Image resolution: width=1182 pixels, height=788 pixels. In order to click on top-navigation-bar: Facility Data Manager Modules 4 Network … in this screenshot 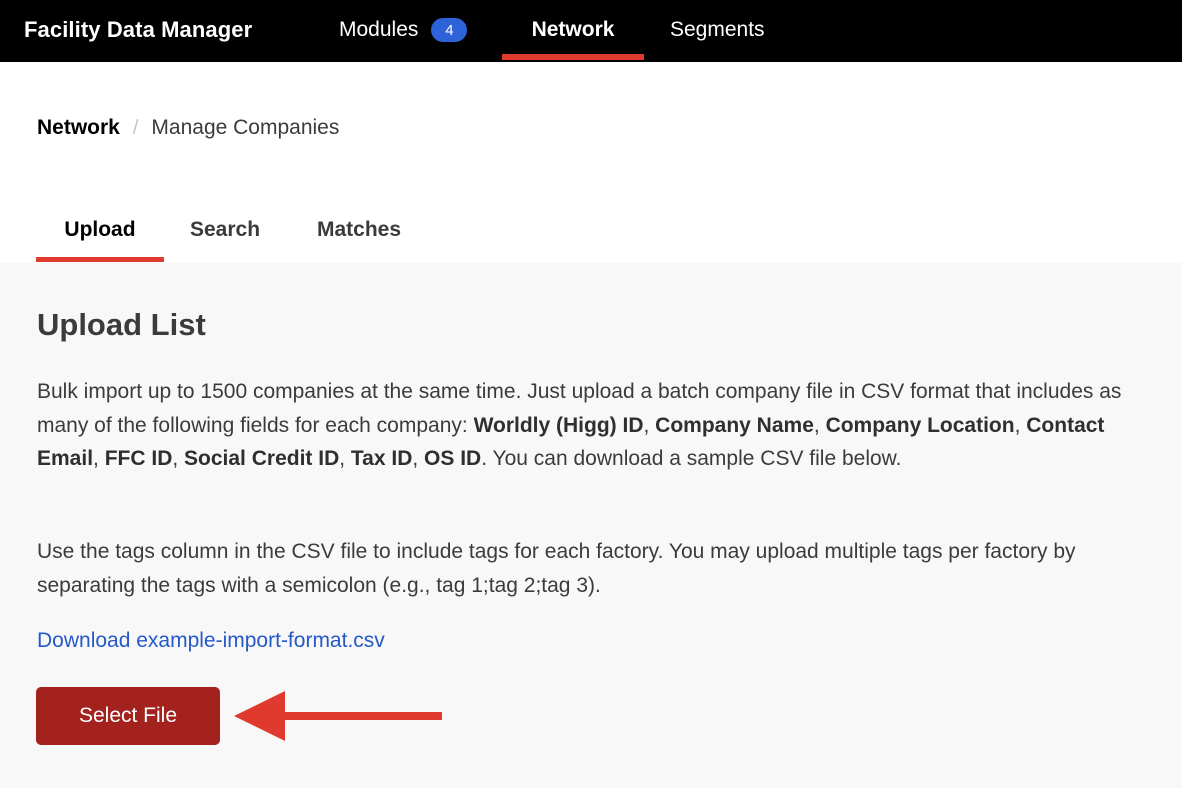, I will do `click(591, 31)`.